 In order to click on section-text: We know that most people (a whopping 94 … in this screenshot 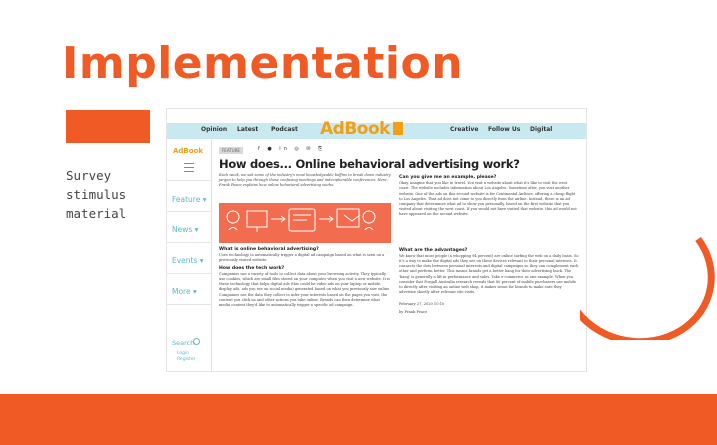, I will do `click(489, 274)`.